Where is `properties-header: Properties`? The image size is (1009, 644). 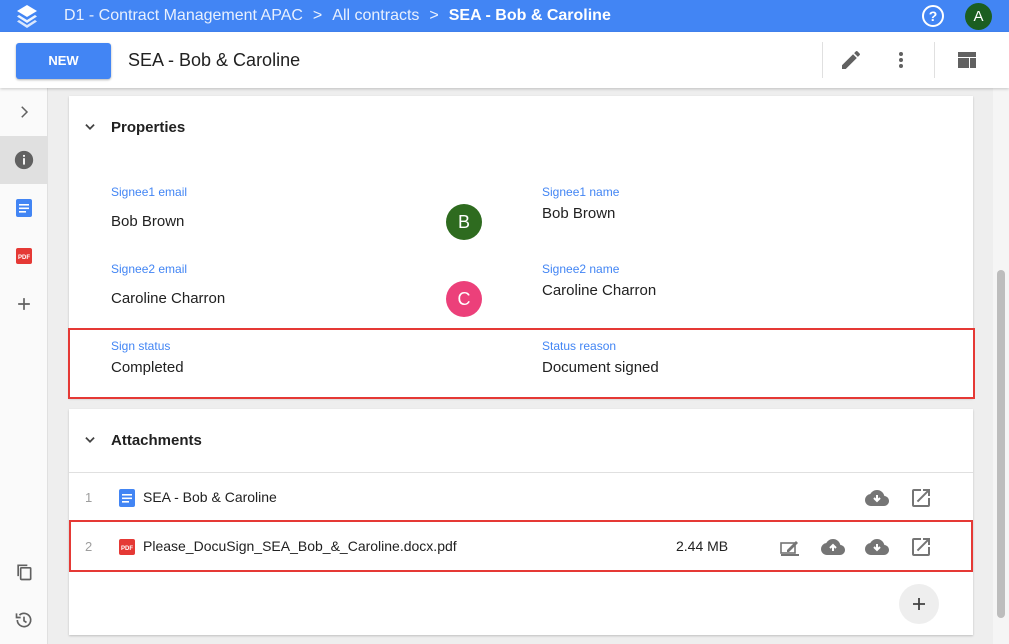 properties-header: Properties is located at coordinates (521, 128).